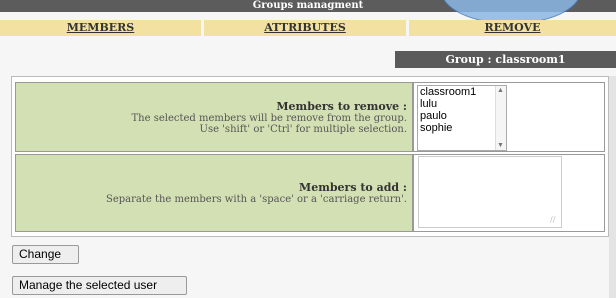 The height and width of the screenshot is (298, 616). Describe the element at coordinates (341, 106) in the screenshot. I see `remove-heading: Members to remove :` at that location.